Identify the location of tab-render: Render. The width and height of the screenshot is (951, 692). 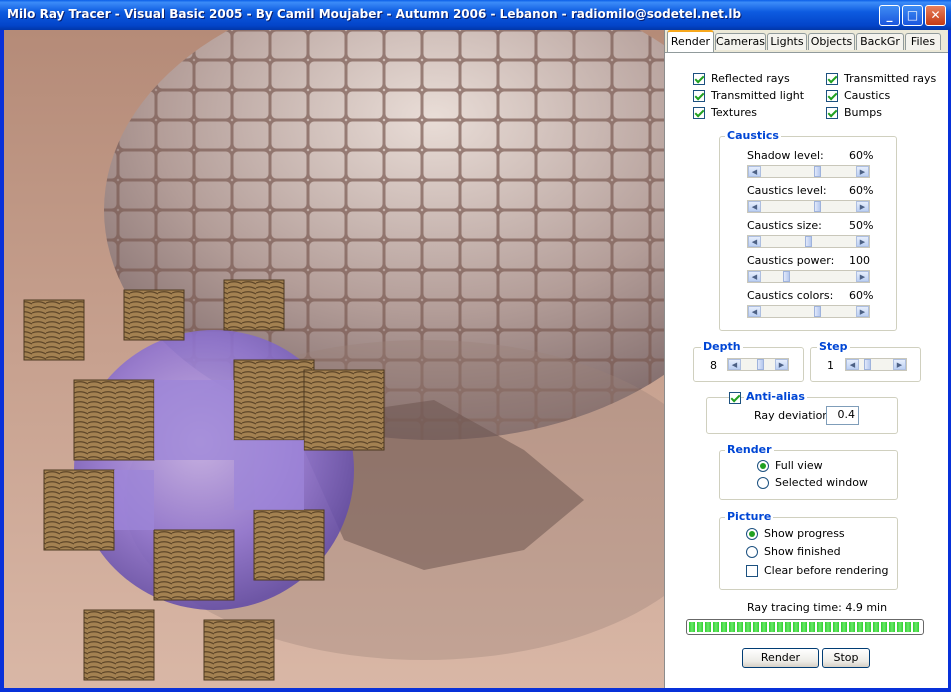
(690, 41).